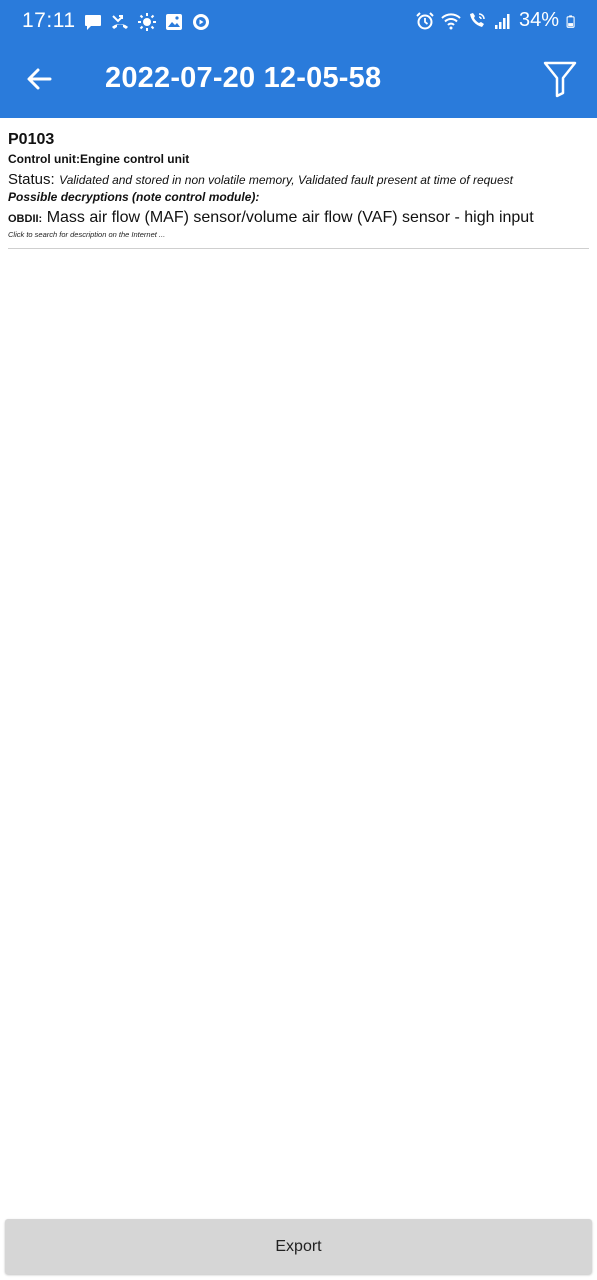  I want to click on fault-code: P0103, so click(31, 139).